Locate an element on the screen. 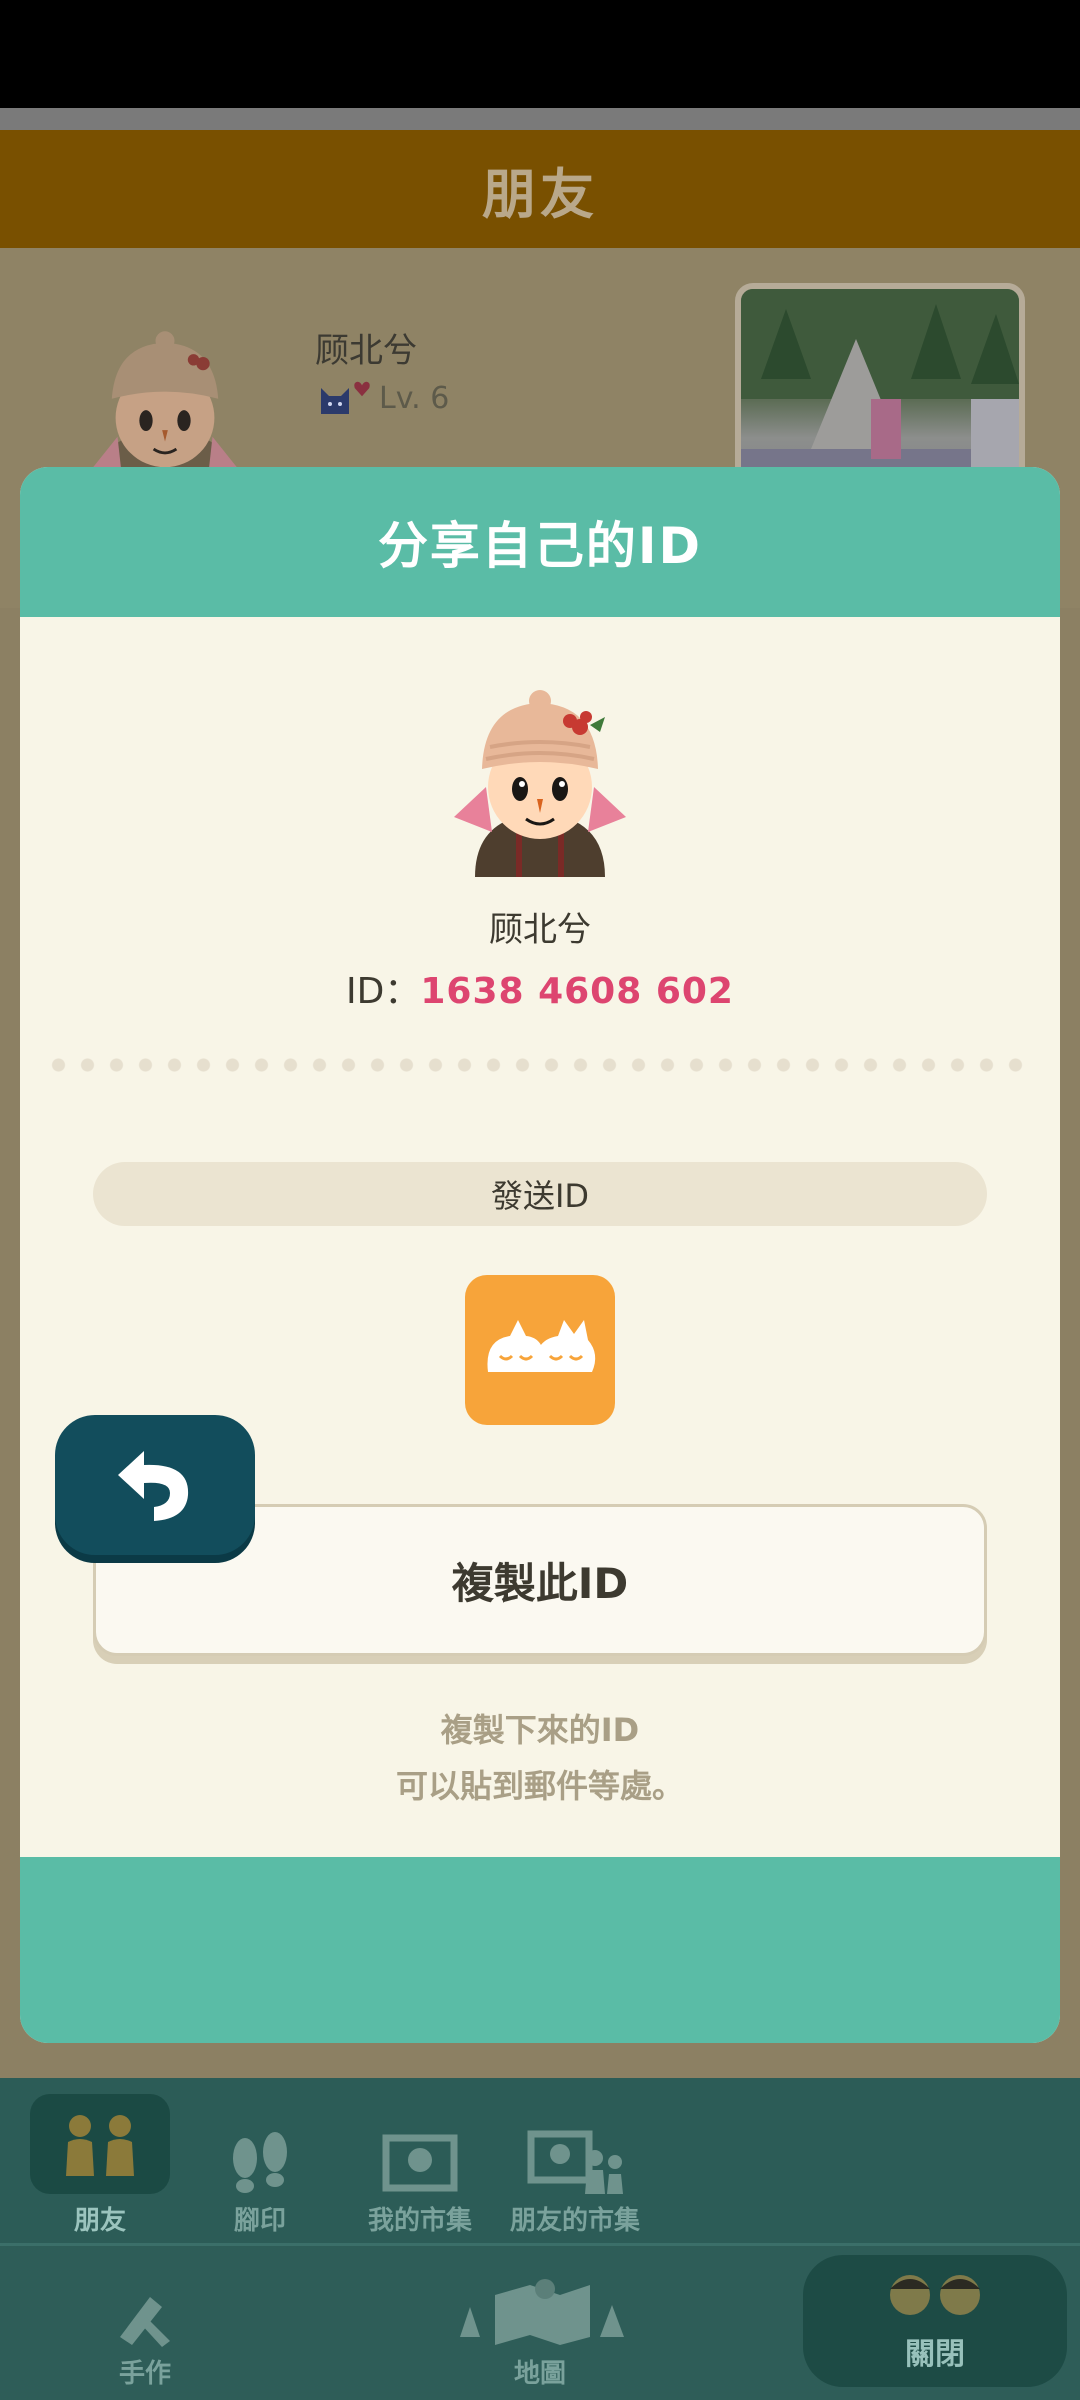  nav-friends: 朋友 is located at coordinates (100, 2162).